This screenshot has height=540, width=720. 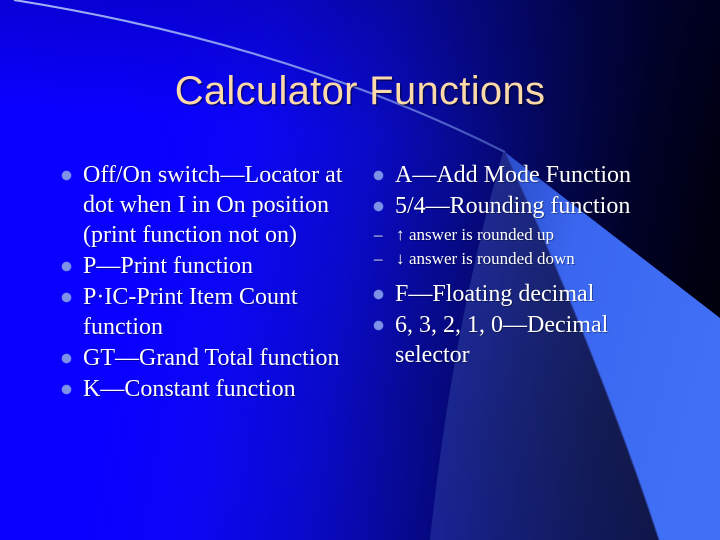 I want to click on sub-list-item-label: answer is rounded down, so click(x=492, y=258).